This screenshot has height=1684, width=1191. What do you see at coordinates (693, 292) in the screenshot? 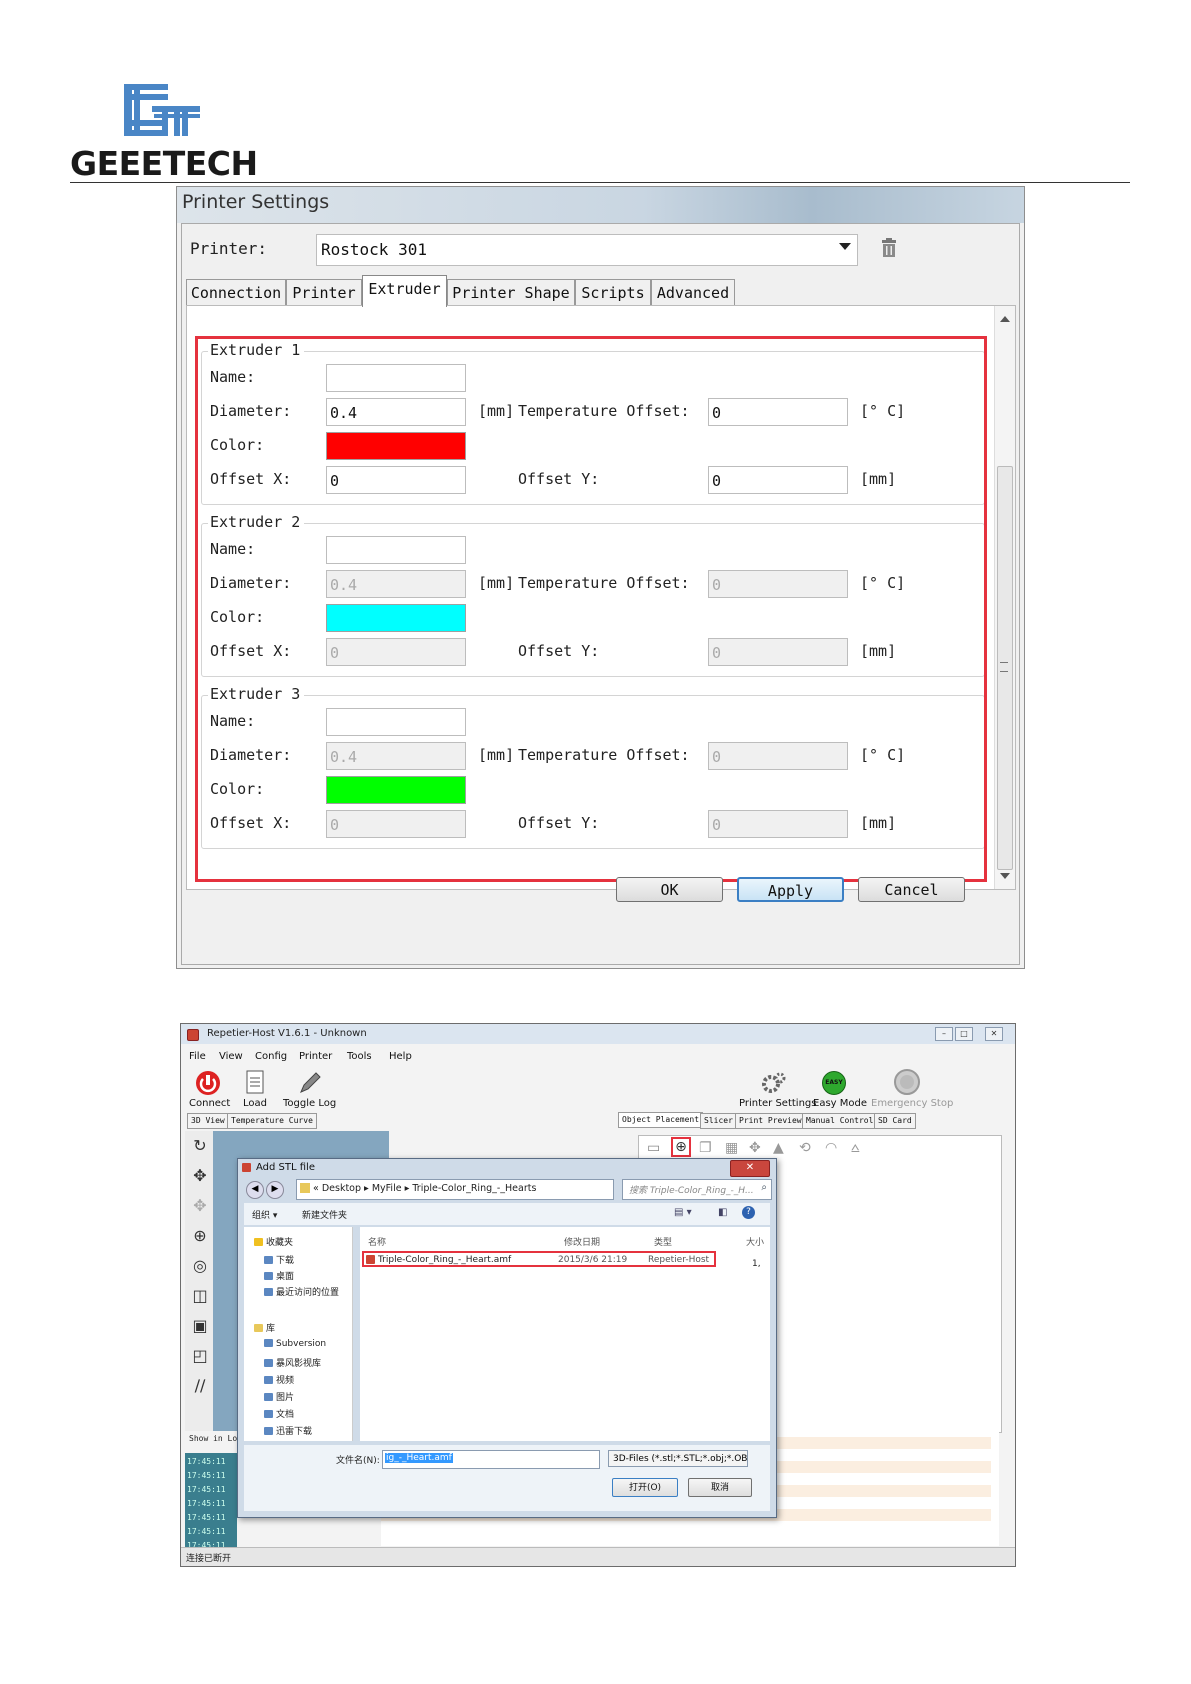
I see `tab-advanced: Advanced` at bounding box center [693, 292].